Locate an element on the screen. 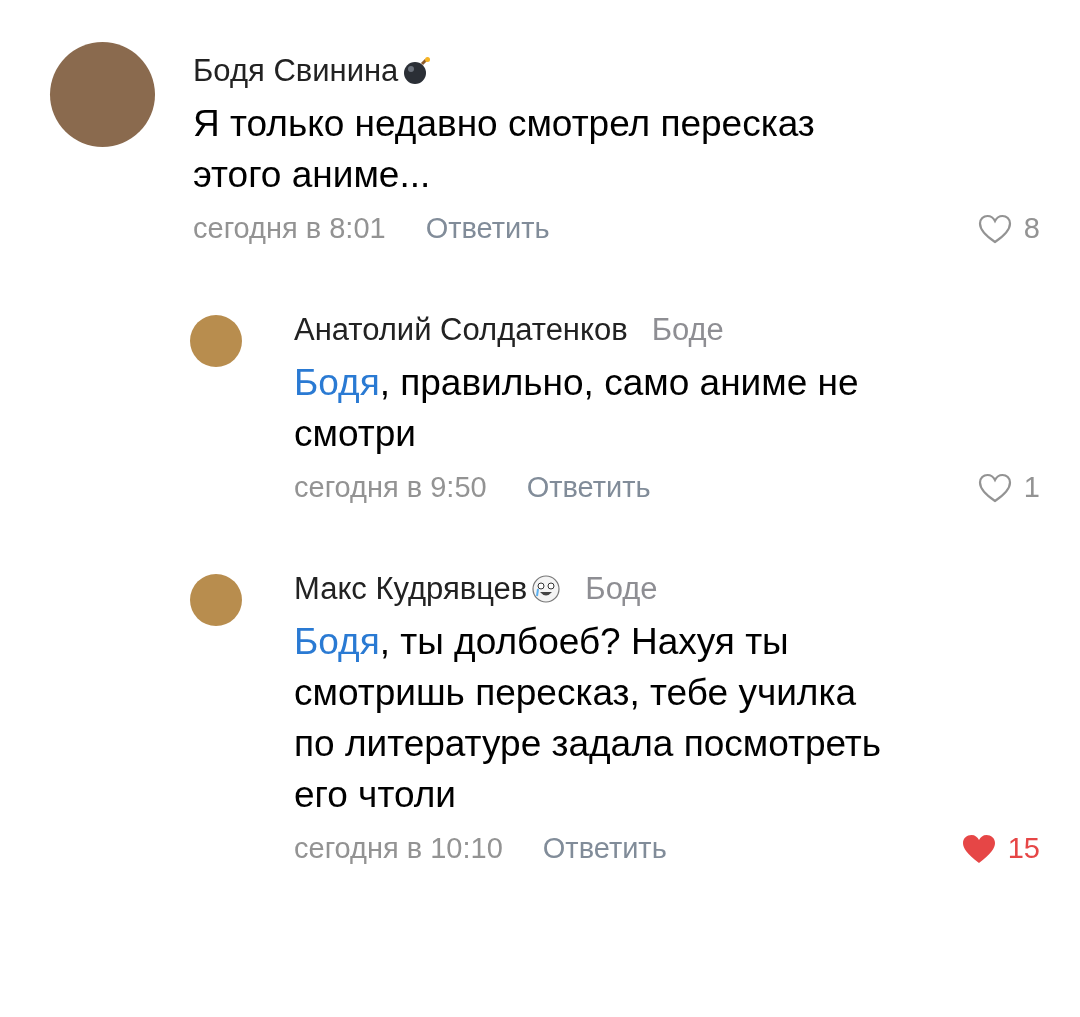 The image size is (1080, 1017). like-count: 8 is located at coordinates (1031, 228).